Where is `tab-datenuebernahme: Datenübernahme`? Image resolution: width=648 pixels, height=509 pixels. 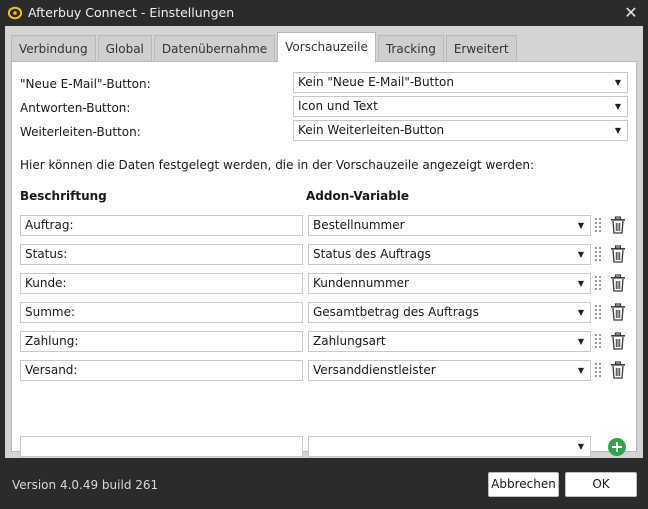
tab-datenuebernahme: Datenübernahme is located at coordinates (214, 48).